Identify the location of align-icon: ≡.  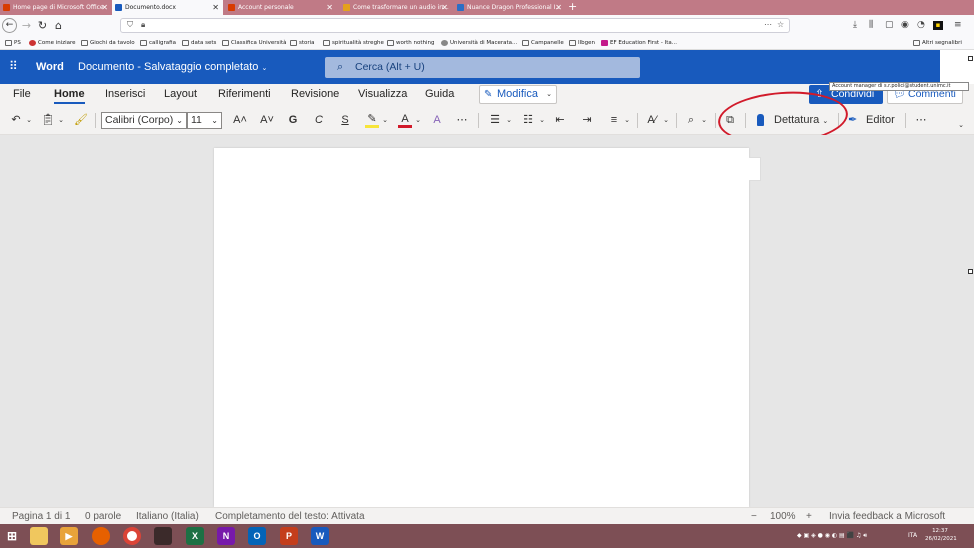
(614, 120).